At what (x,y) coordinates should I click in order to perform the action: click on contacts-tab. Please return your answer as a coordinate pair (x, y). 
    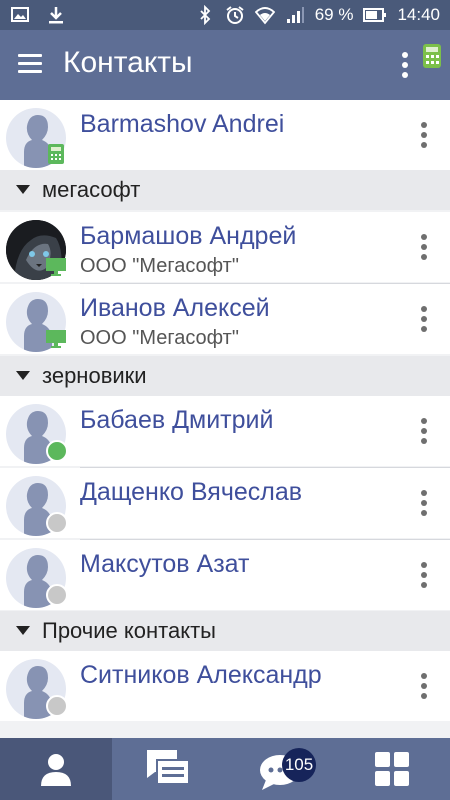
    Looking at the image, I should click on (56, 769).